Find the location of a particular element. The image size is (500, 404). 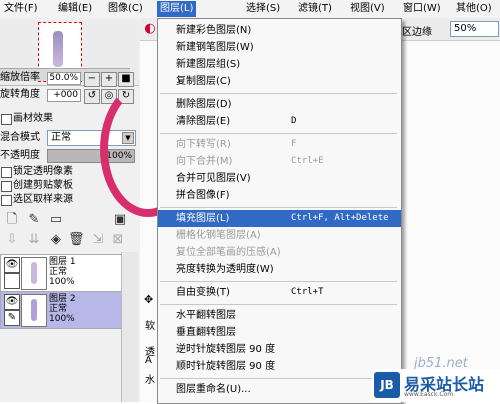

menu-item-merge-visible: 合并可见图层(V) is located at coordinates (279, 178).